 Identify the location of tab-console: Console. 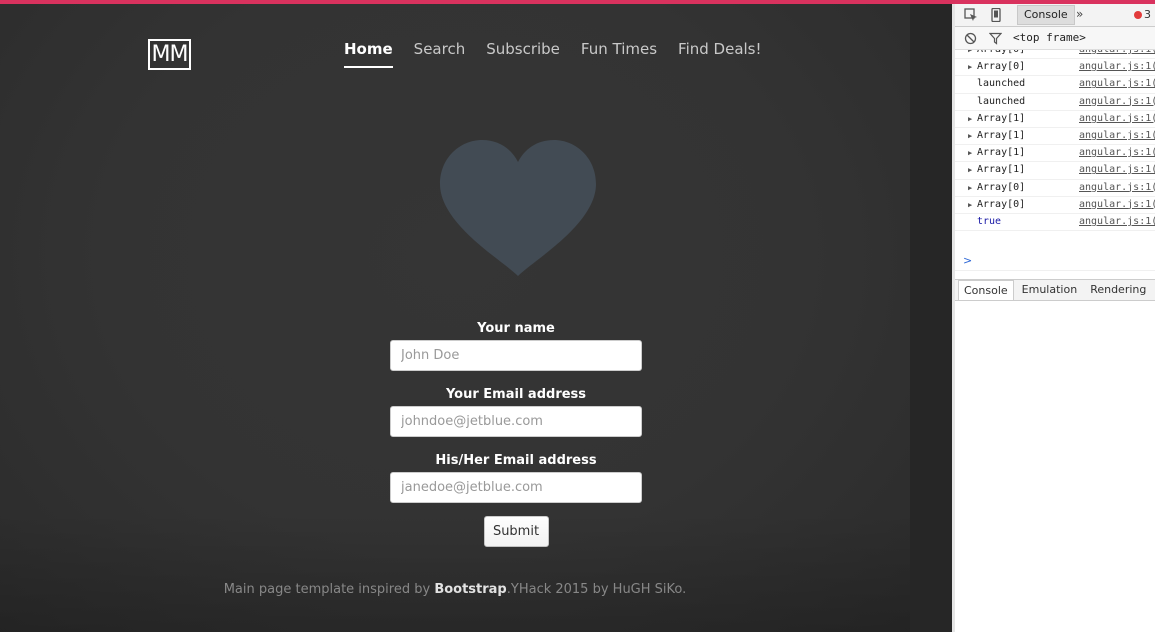
(1046, 15).